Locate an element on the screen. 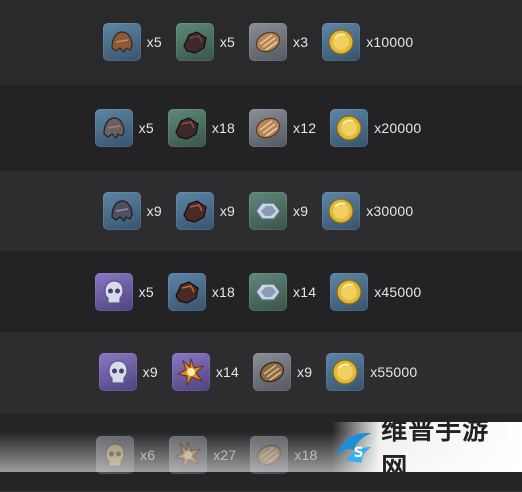 This screenshot has width=522, height=492. list-item: x45000 is located at coordinates (378, 291).